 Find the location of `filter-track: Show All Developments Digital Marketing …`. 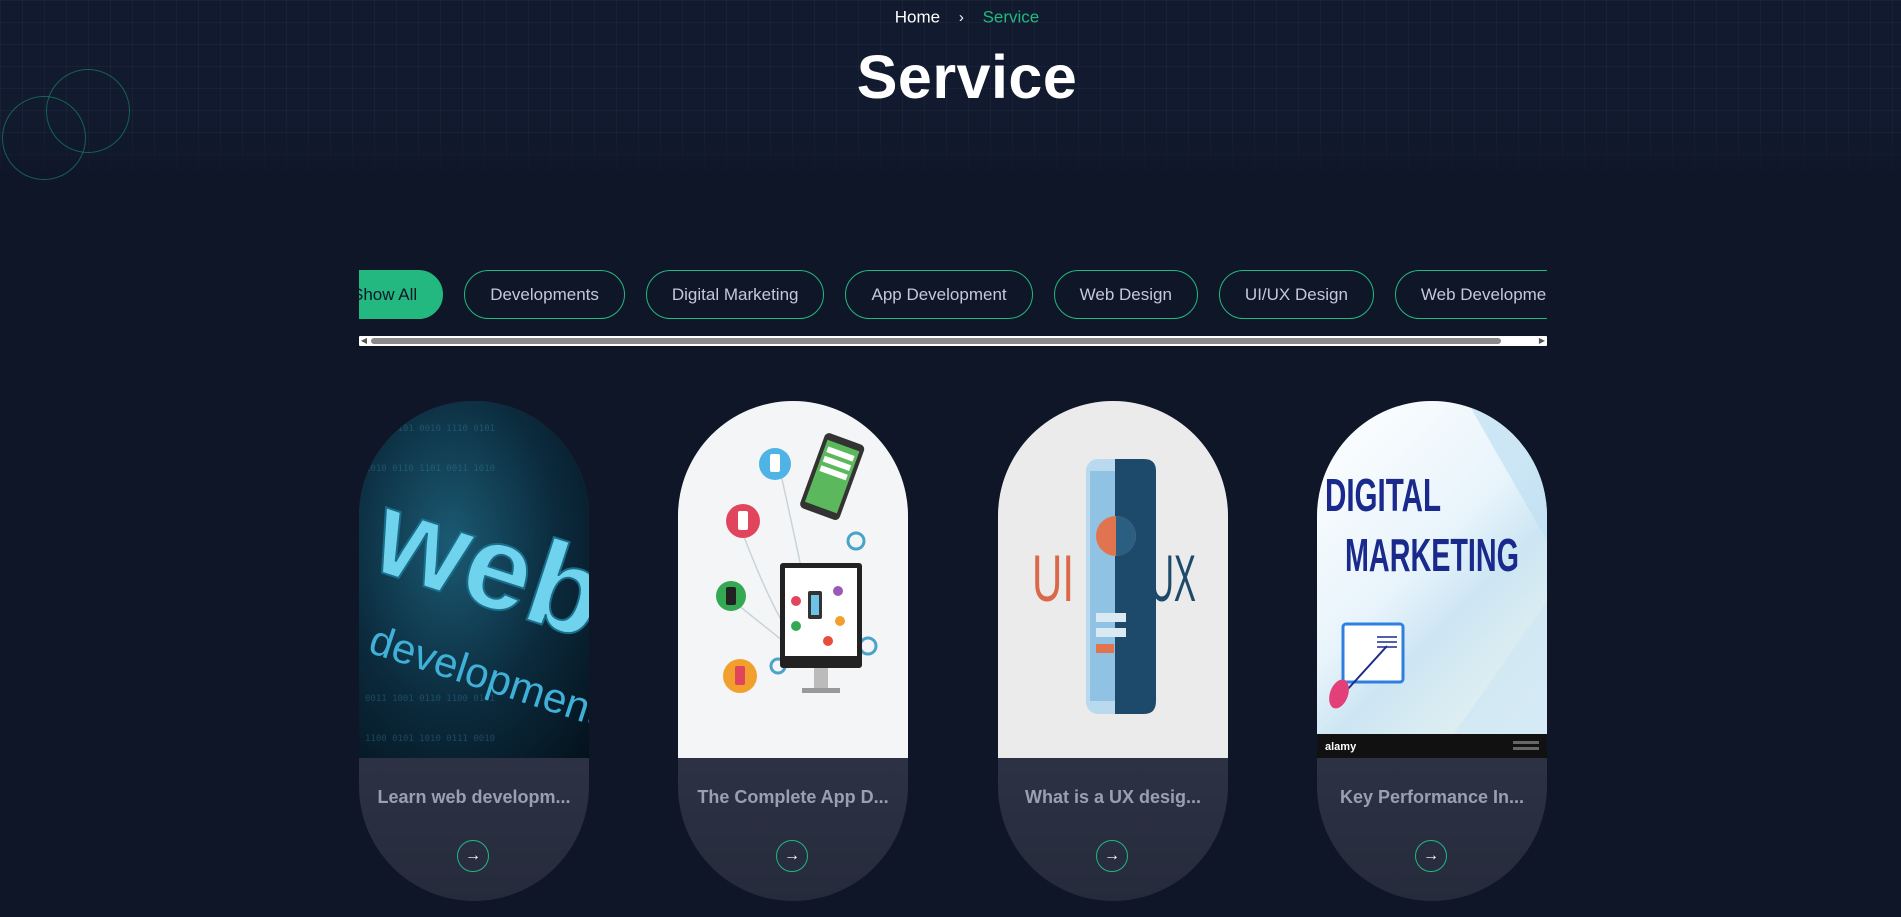

filter-track: Show All Developments Digital Marketing … is located at coordinates (953, 294).